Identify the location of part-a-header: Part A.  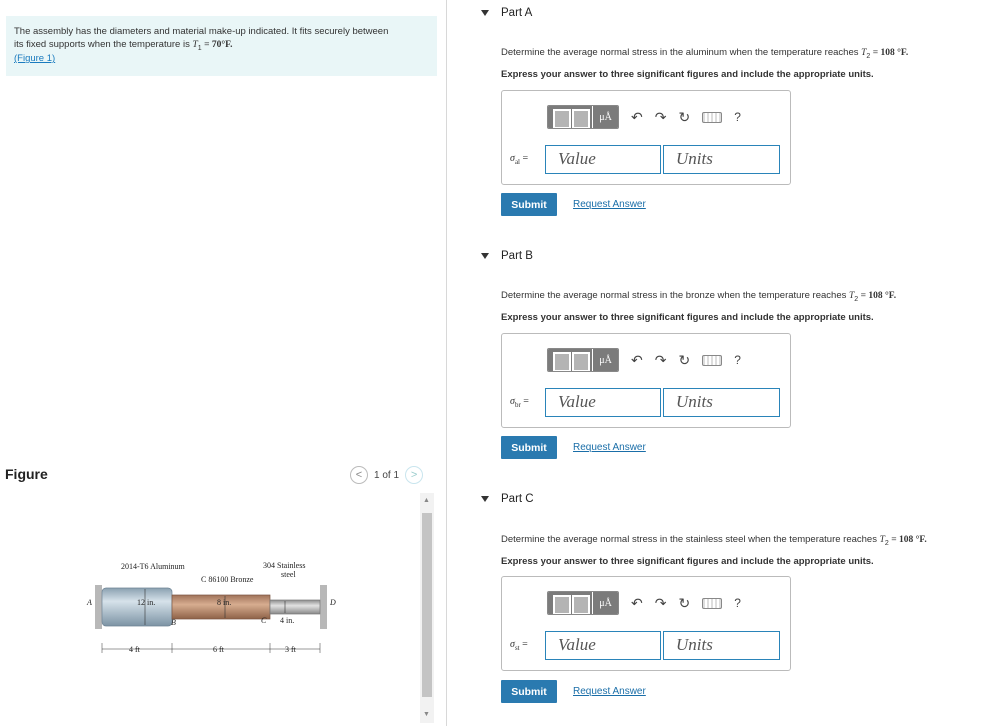
(506, 13).